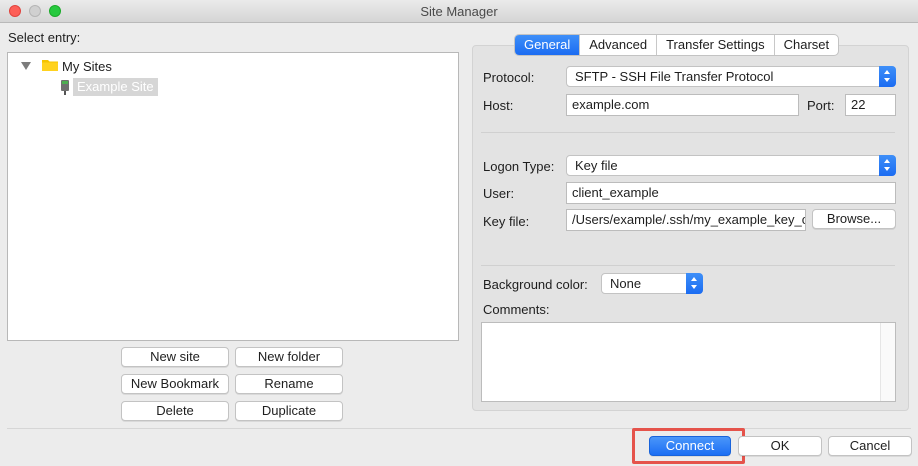 The height and width of the screenshot is (466, 918). Describe the element at coordinates (289, 357) in the screenshot. I see `new-folder-button: New folder` at that location.